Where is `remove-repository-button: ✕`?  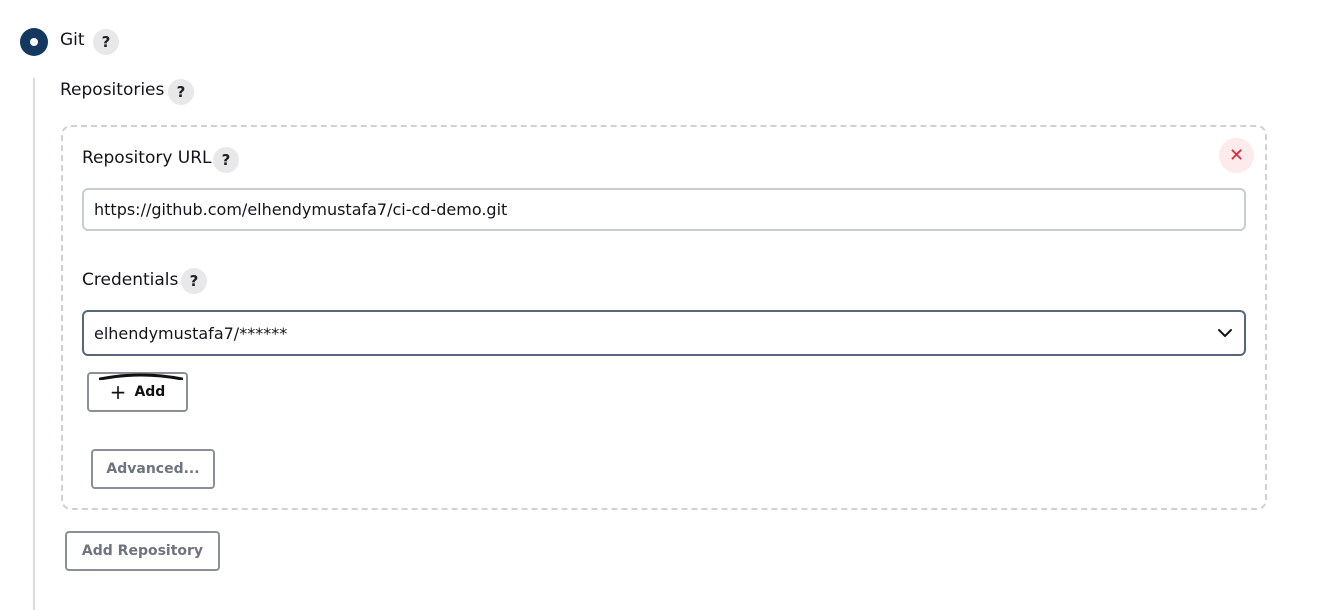
remove-repository-button: ✕ is located at coordinates (1236, 155).